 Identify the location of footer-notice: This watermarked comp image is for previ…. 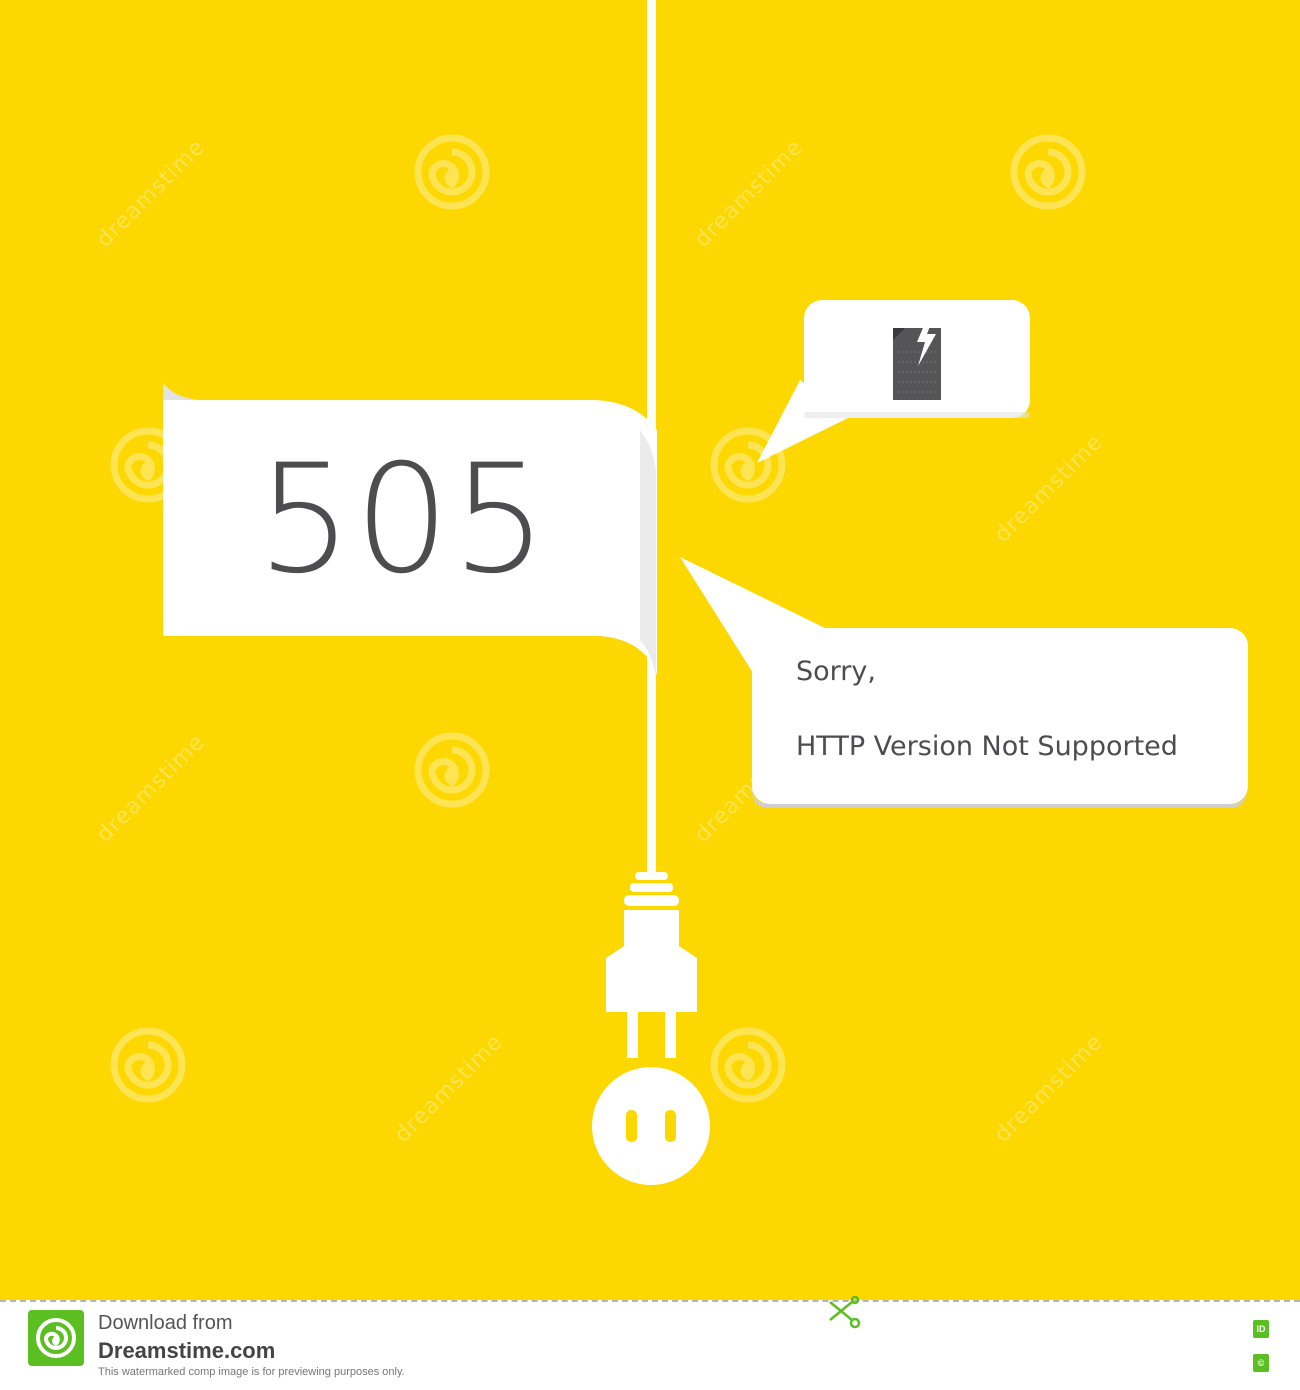
(251, 1372).